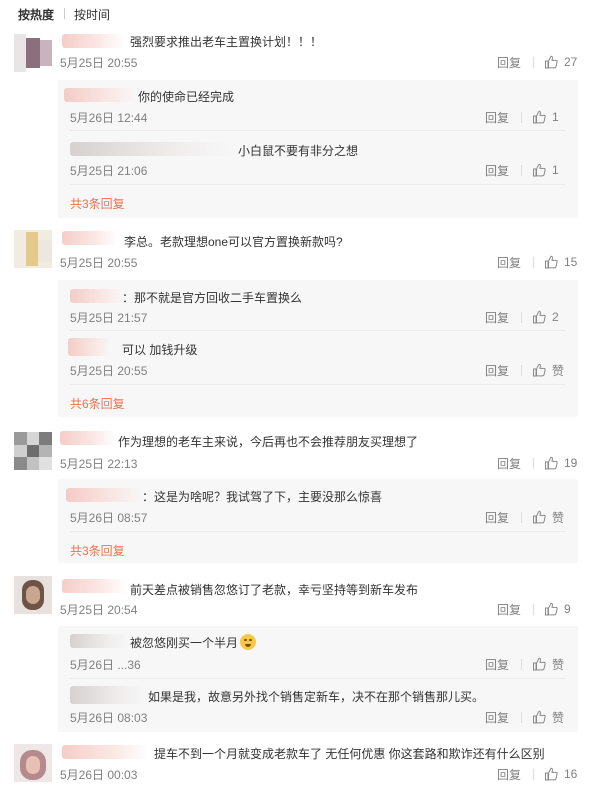 This screenshot has height=792, width=594. What do you see at coordinates (561, 262) in the screenshot?
I see `like-button: 15` at bounding box center [561, 262].